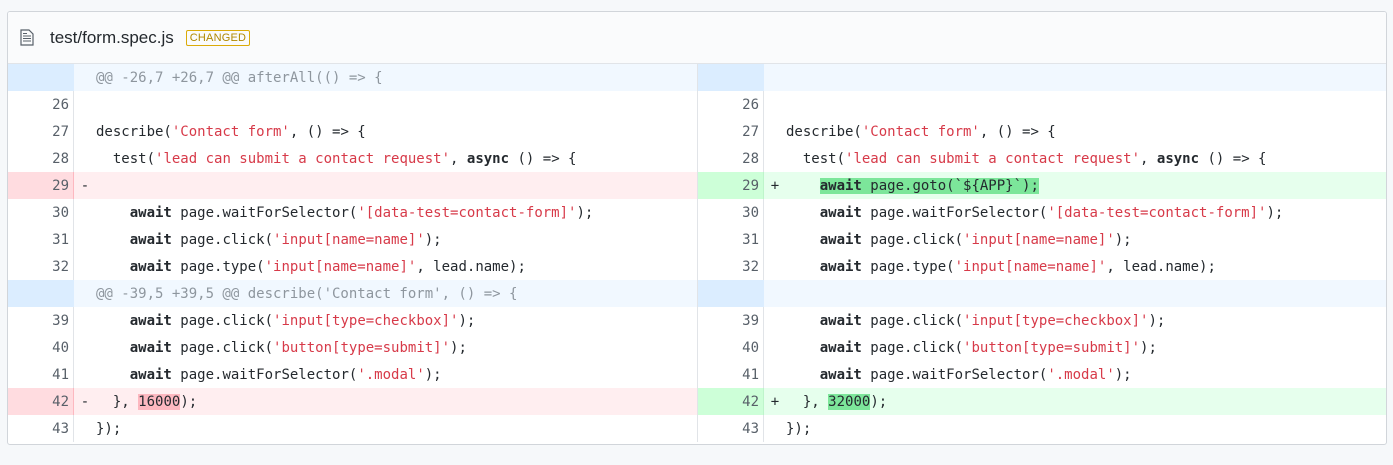  I want to click on diff-line-row: 42- }, 16000);, so click(352, 401).